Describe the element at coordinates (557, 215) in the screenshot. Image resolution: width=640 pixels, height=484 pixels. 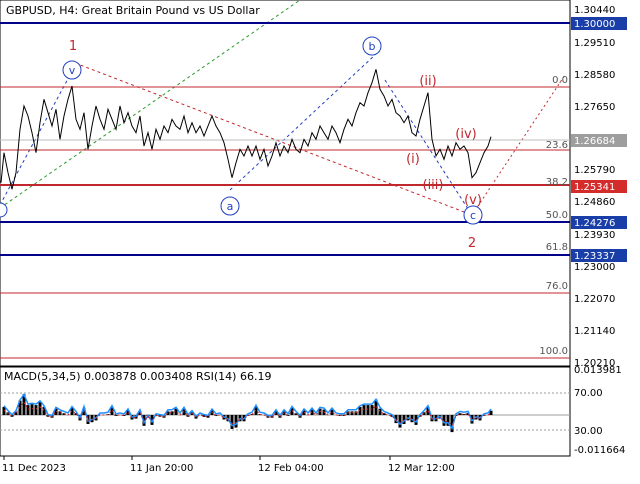
I see `fib-label-50: 50.0` at that location.